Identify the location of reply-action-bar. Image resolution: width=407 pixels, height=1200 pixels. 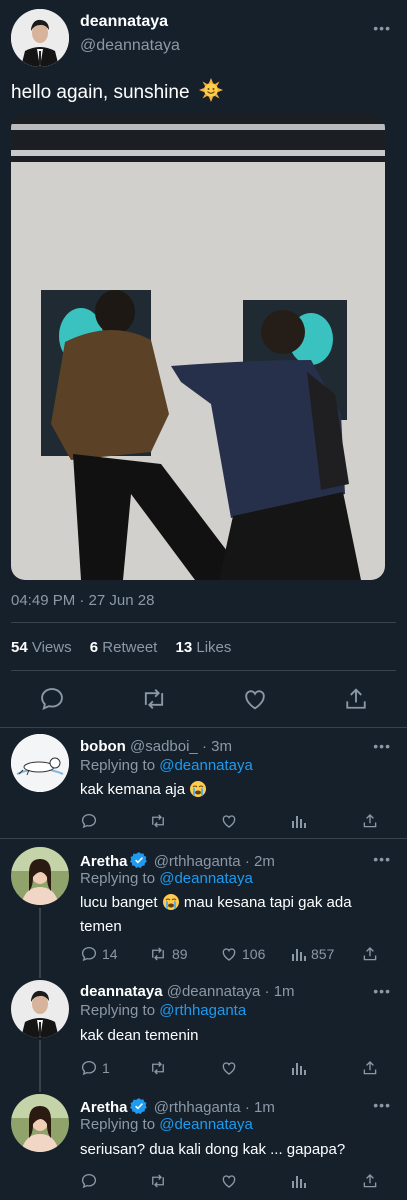
(235, 1182).